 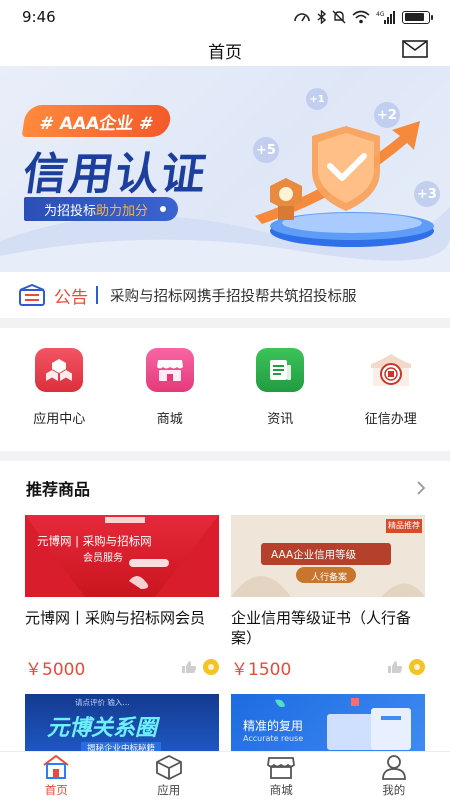 What do you see at coordinates (266, 150) in the screenshot?
I see `bubble-plus-5: +5` at bounding box center [266, 150].